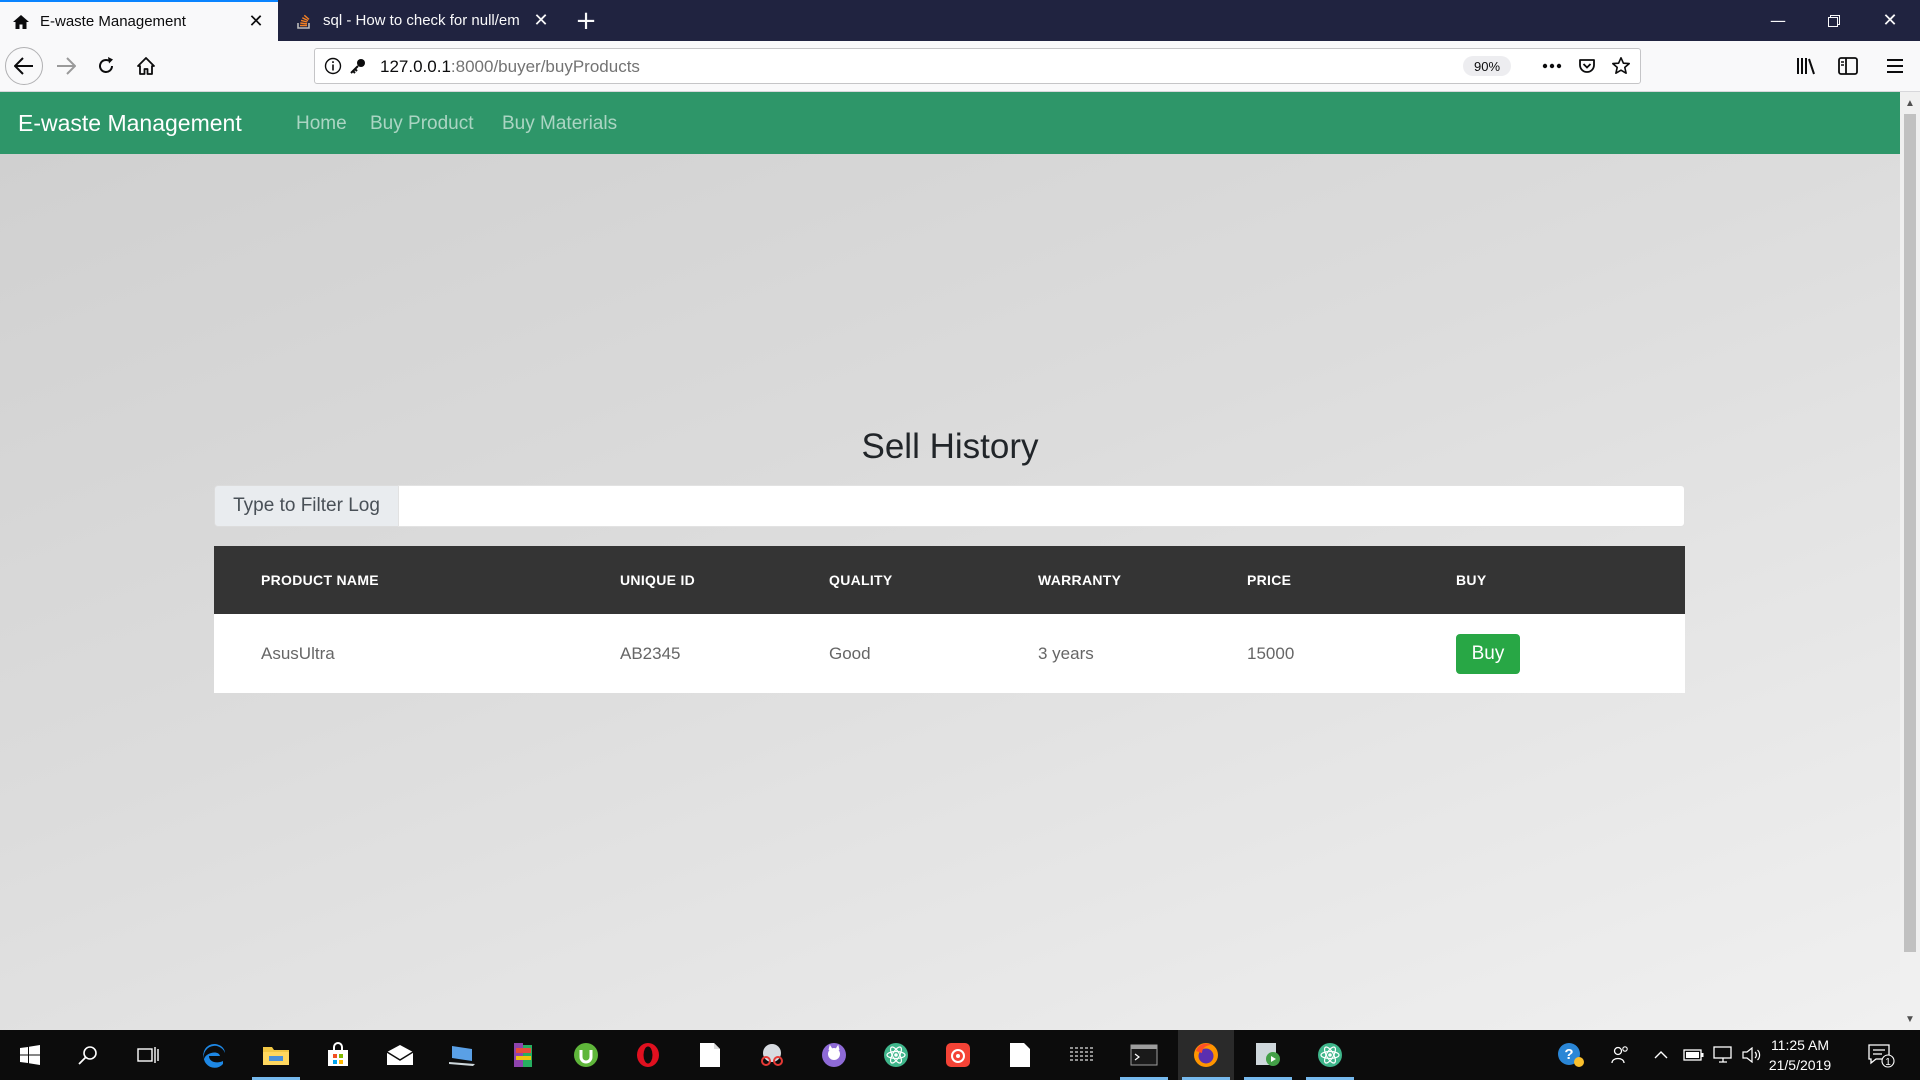  Describe the element at coordinates (148, 1055) in the screenshot. I see `task-view-icon` at that location.